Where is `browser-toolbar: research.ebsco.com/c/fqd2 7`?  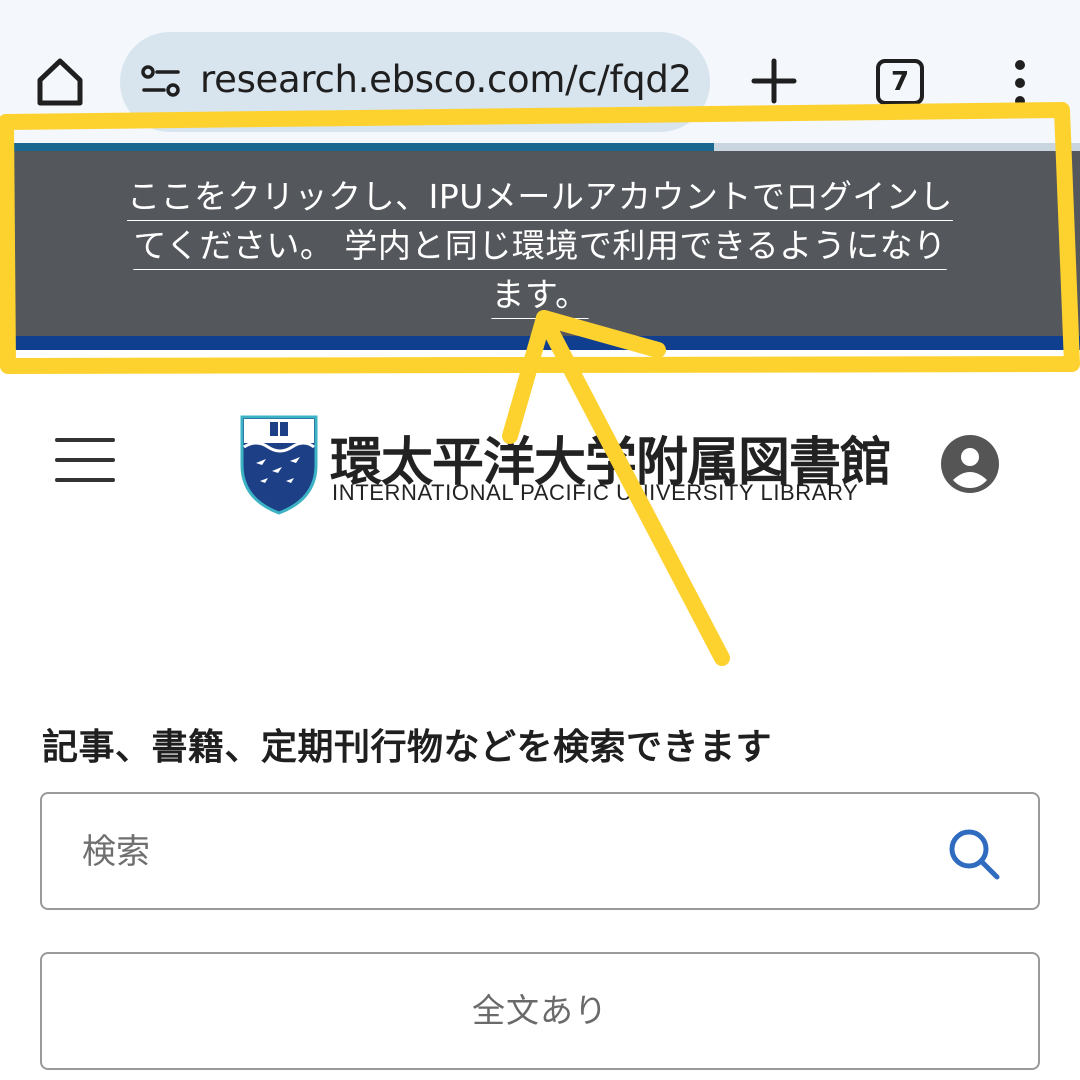 browser-toolbar: research.ebsco.com/c/fqd2 7 is located at coordinates (540, 71).